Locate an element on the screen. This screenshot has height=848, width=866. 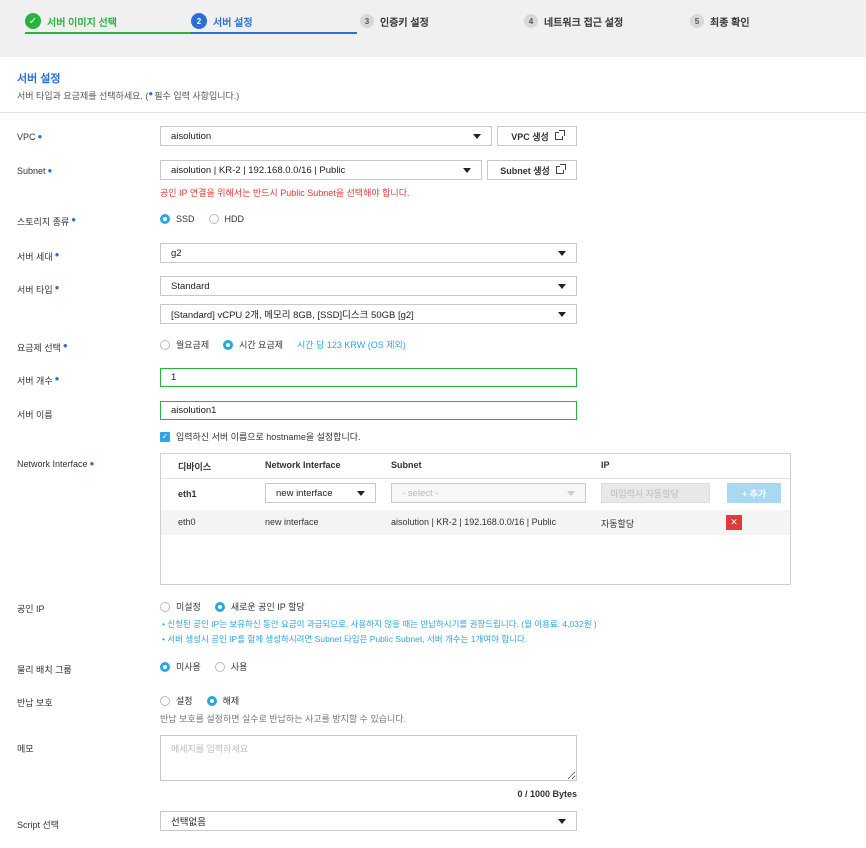
billing-option-monthly: 월요금제 is located at coordinates (184, 344).